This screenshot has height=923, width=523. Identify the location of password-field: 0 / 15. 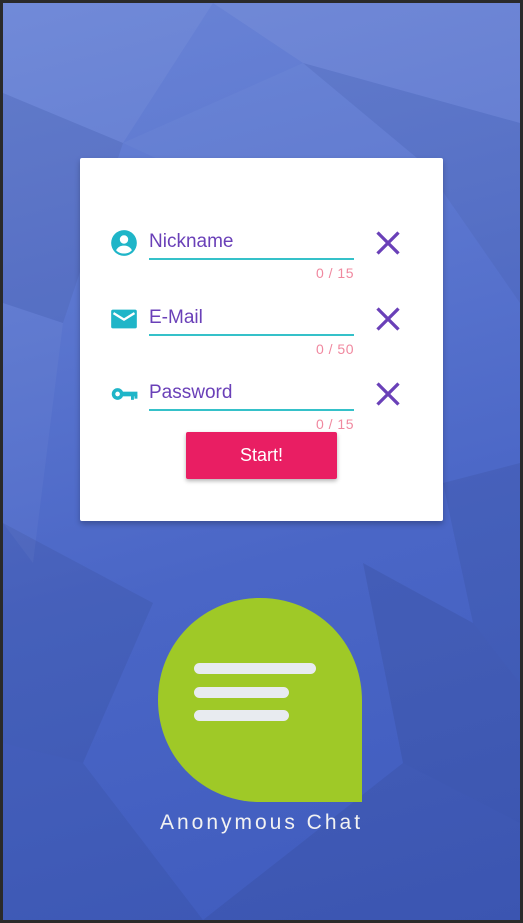
(261, 406).